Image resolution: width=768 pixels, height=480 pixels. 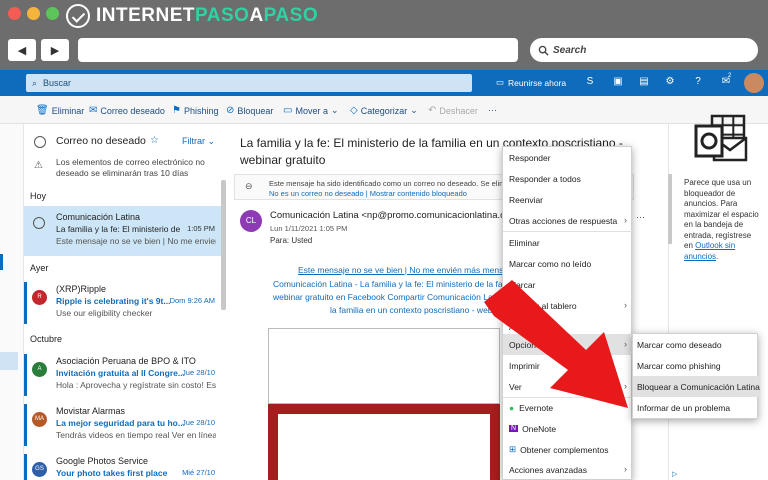 What do you see at coordinates (696, 344) in the screenshot?
I see `submenu-mark-not-junk: Marcar como deseado` at bounding box center [696, 344].